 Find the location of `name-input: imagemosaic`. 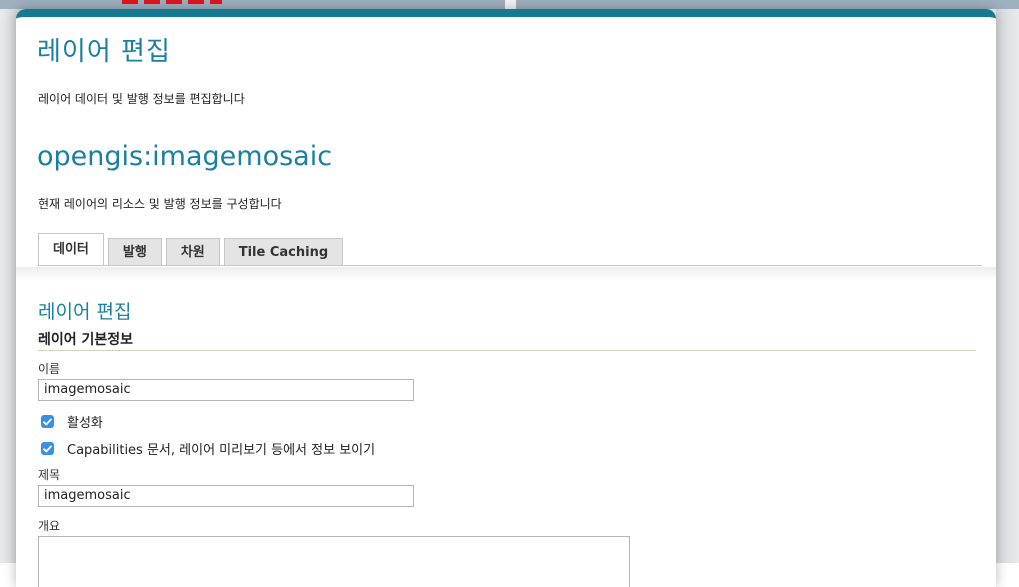

name-input: imagemosaic is located at coordinates (226, 390).